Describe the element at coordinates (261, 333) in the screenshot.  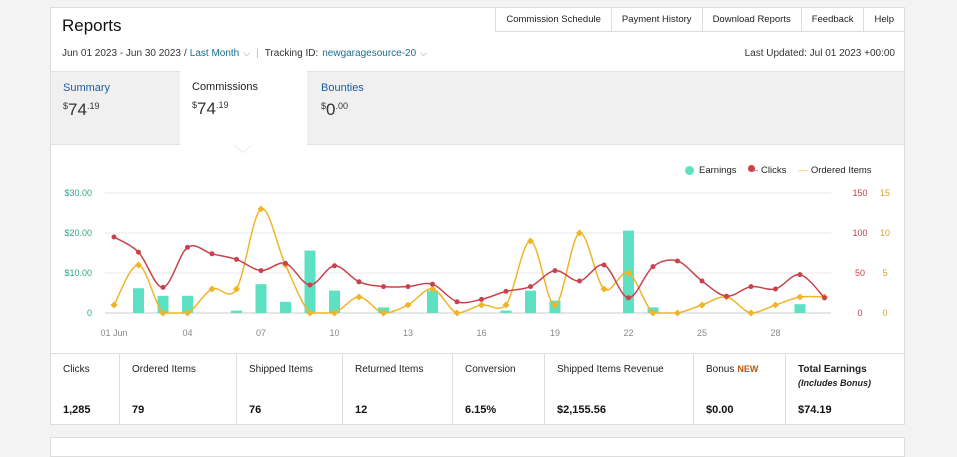
I see `x-tick-label: 07` at that location.